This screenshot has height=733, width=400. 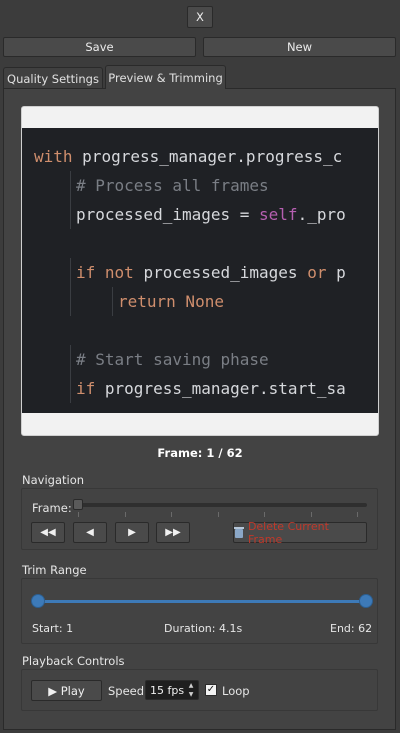 What do you see at coordinates (225, 388) in the screenshot?
I see `code-token: progress_manager.start_sa` at bounding box center [225, 388].